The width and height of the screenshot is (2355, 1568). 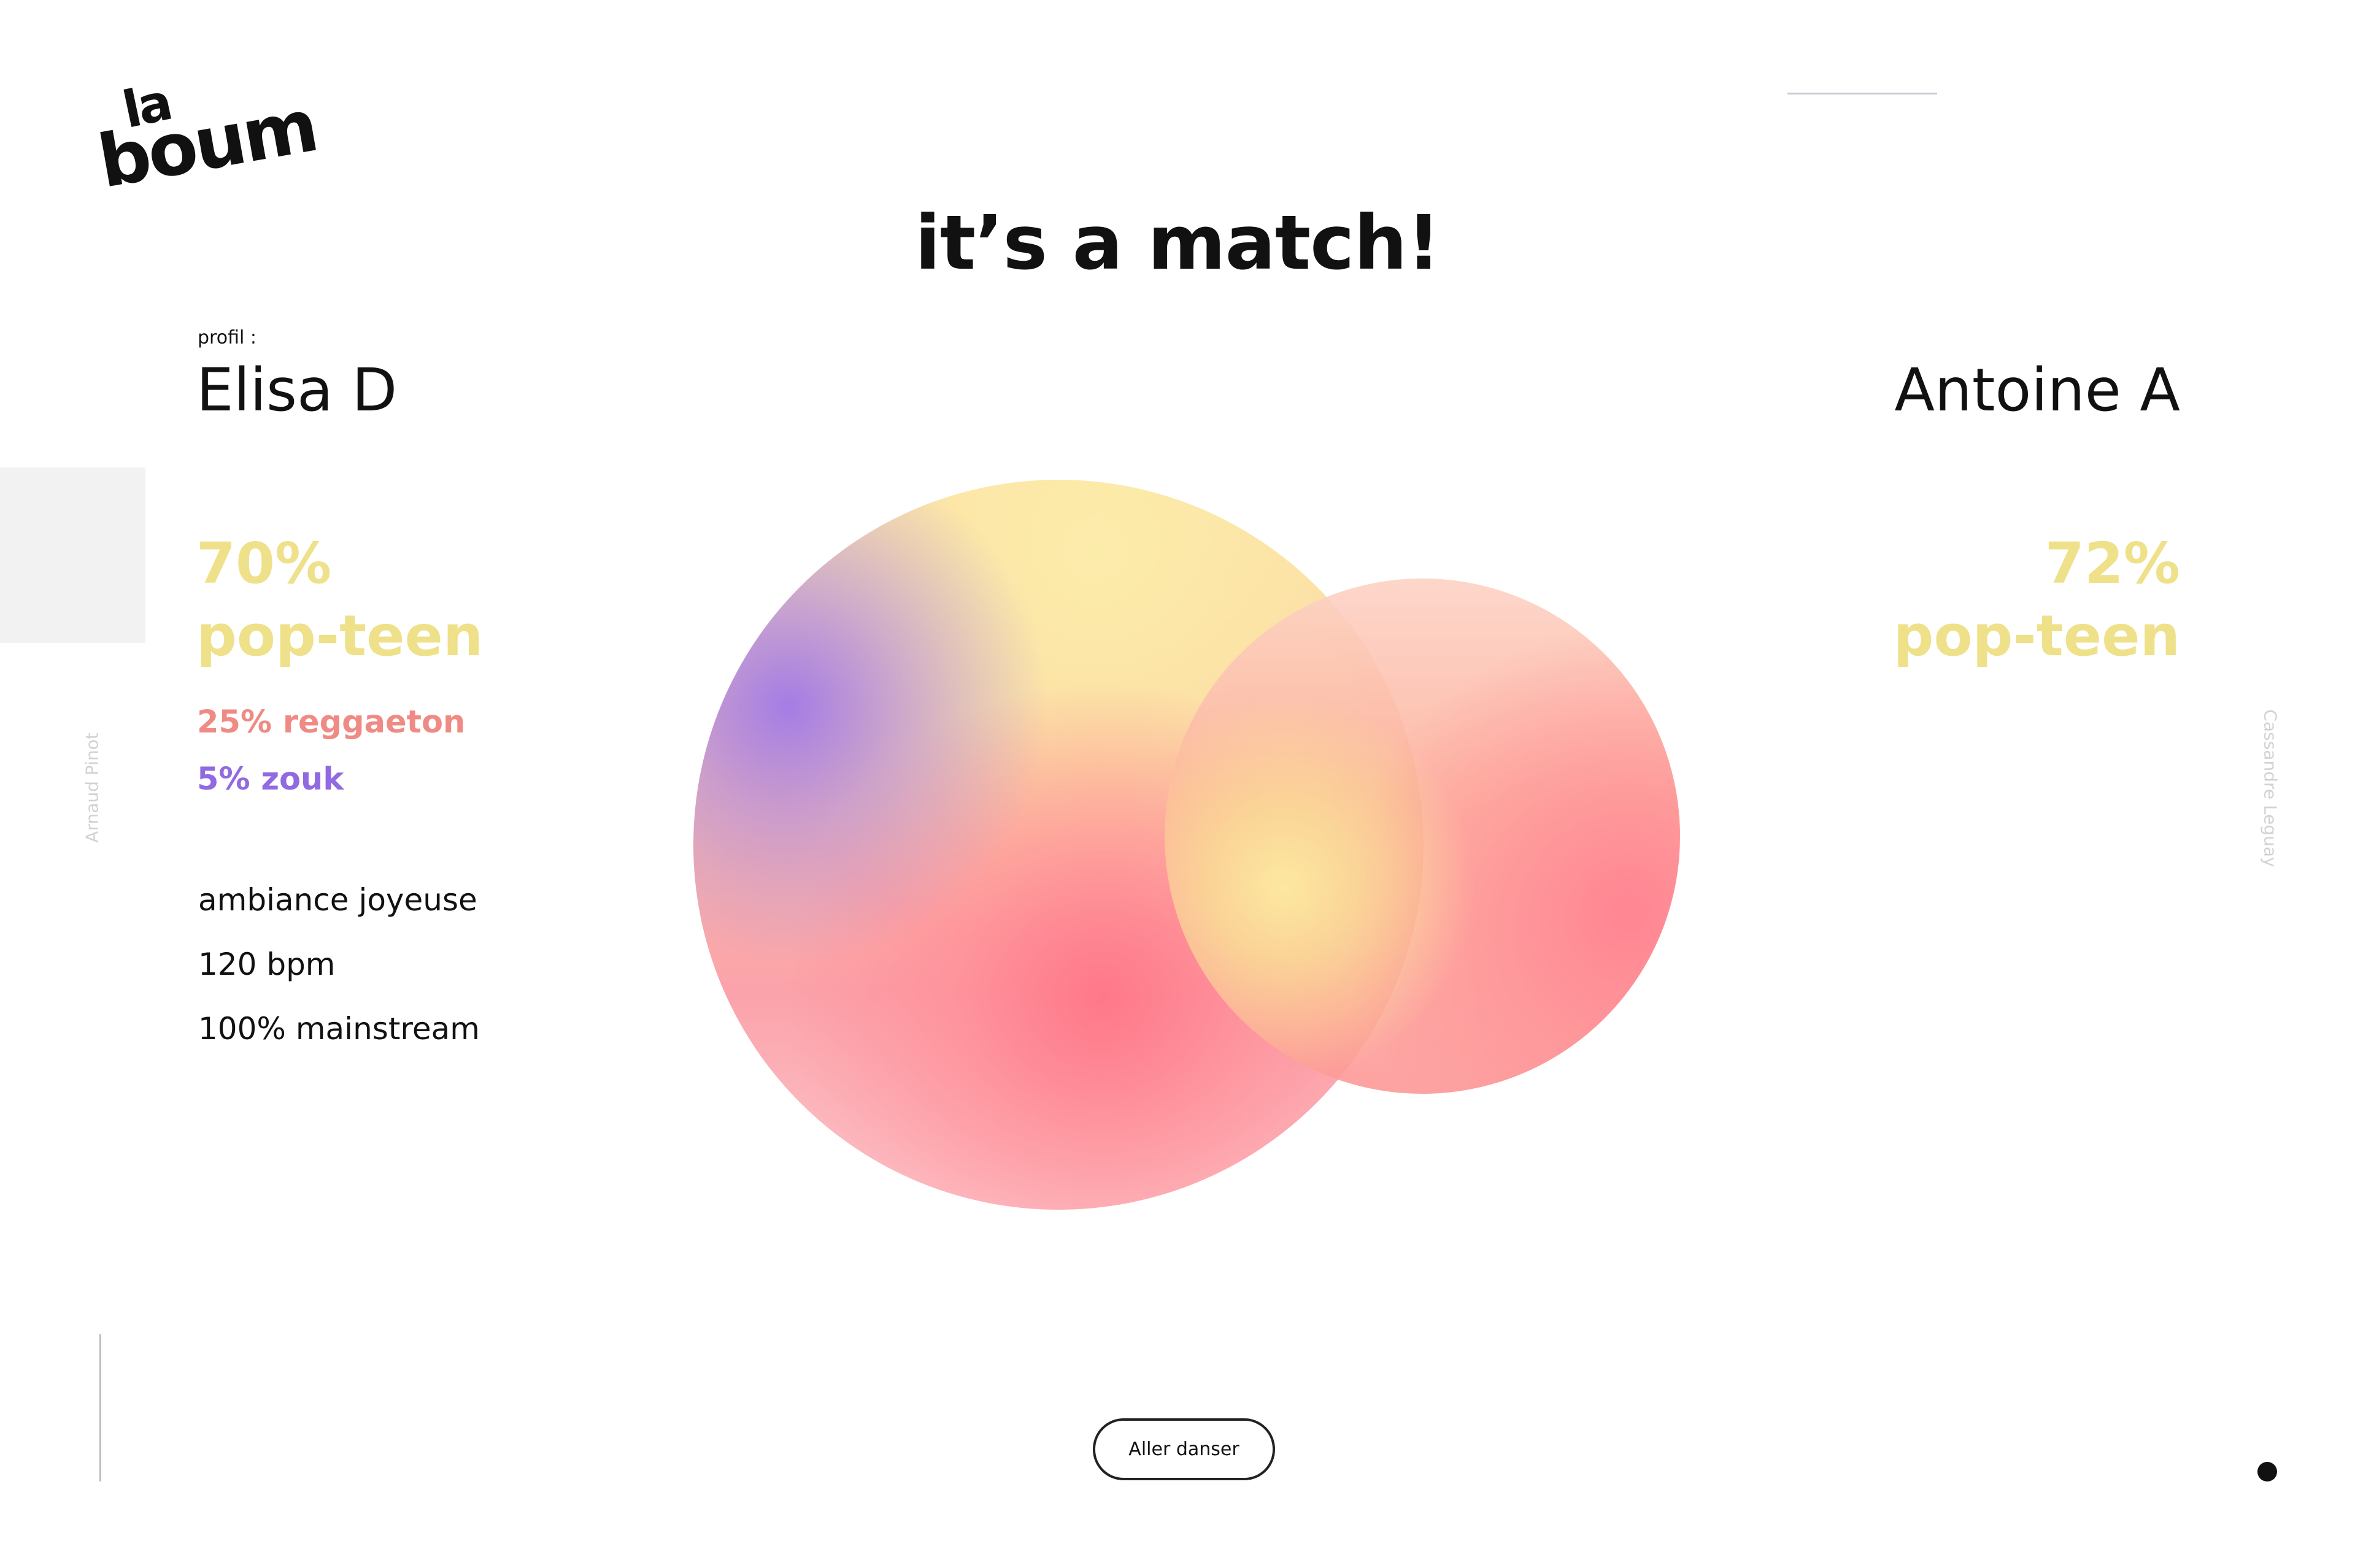 What do you see at coordinates (340, 600) in the screenshot?
I see `left-main-genre: 70% pop-teen` at bounding box center [340, 600].